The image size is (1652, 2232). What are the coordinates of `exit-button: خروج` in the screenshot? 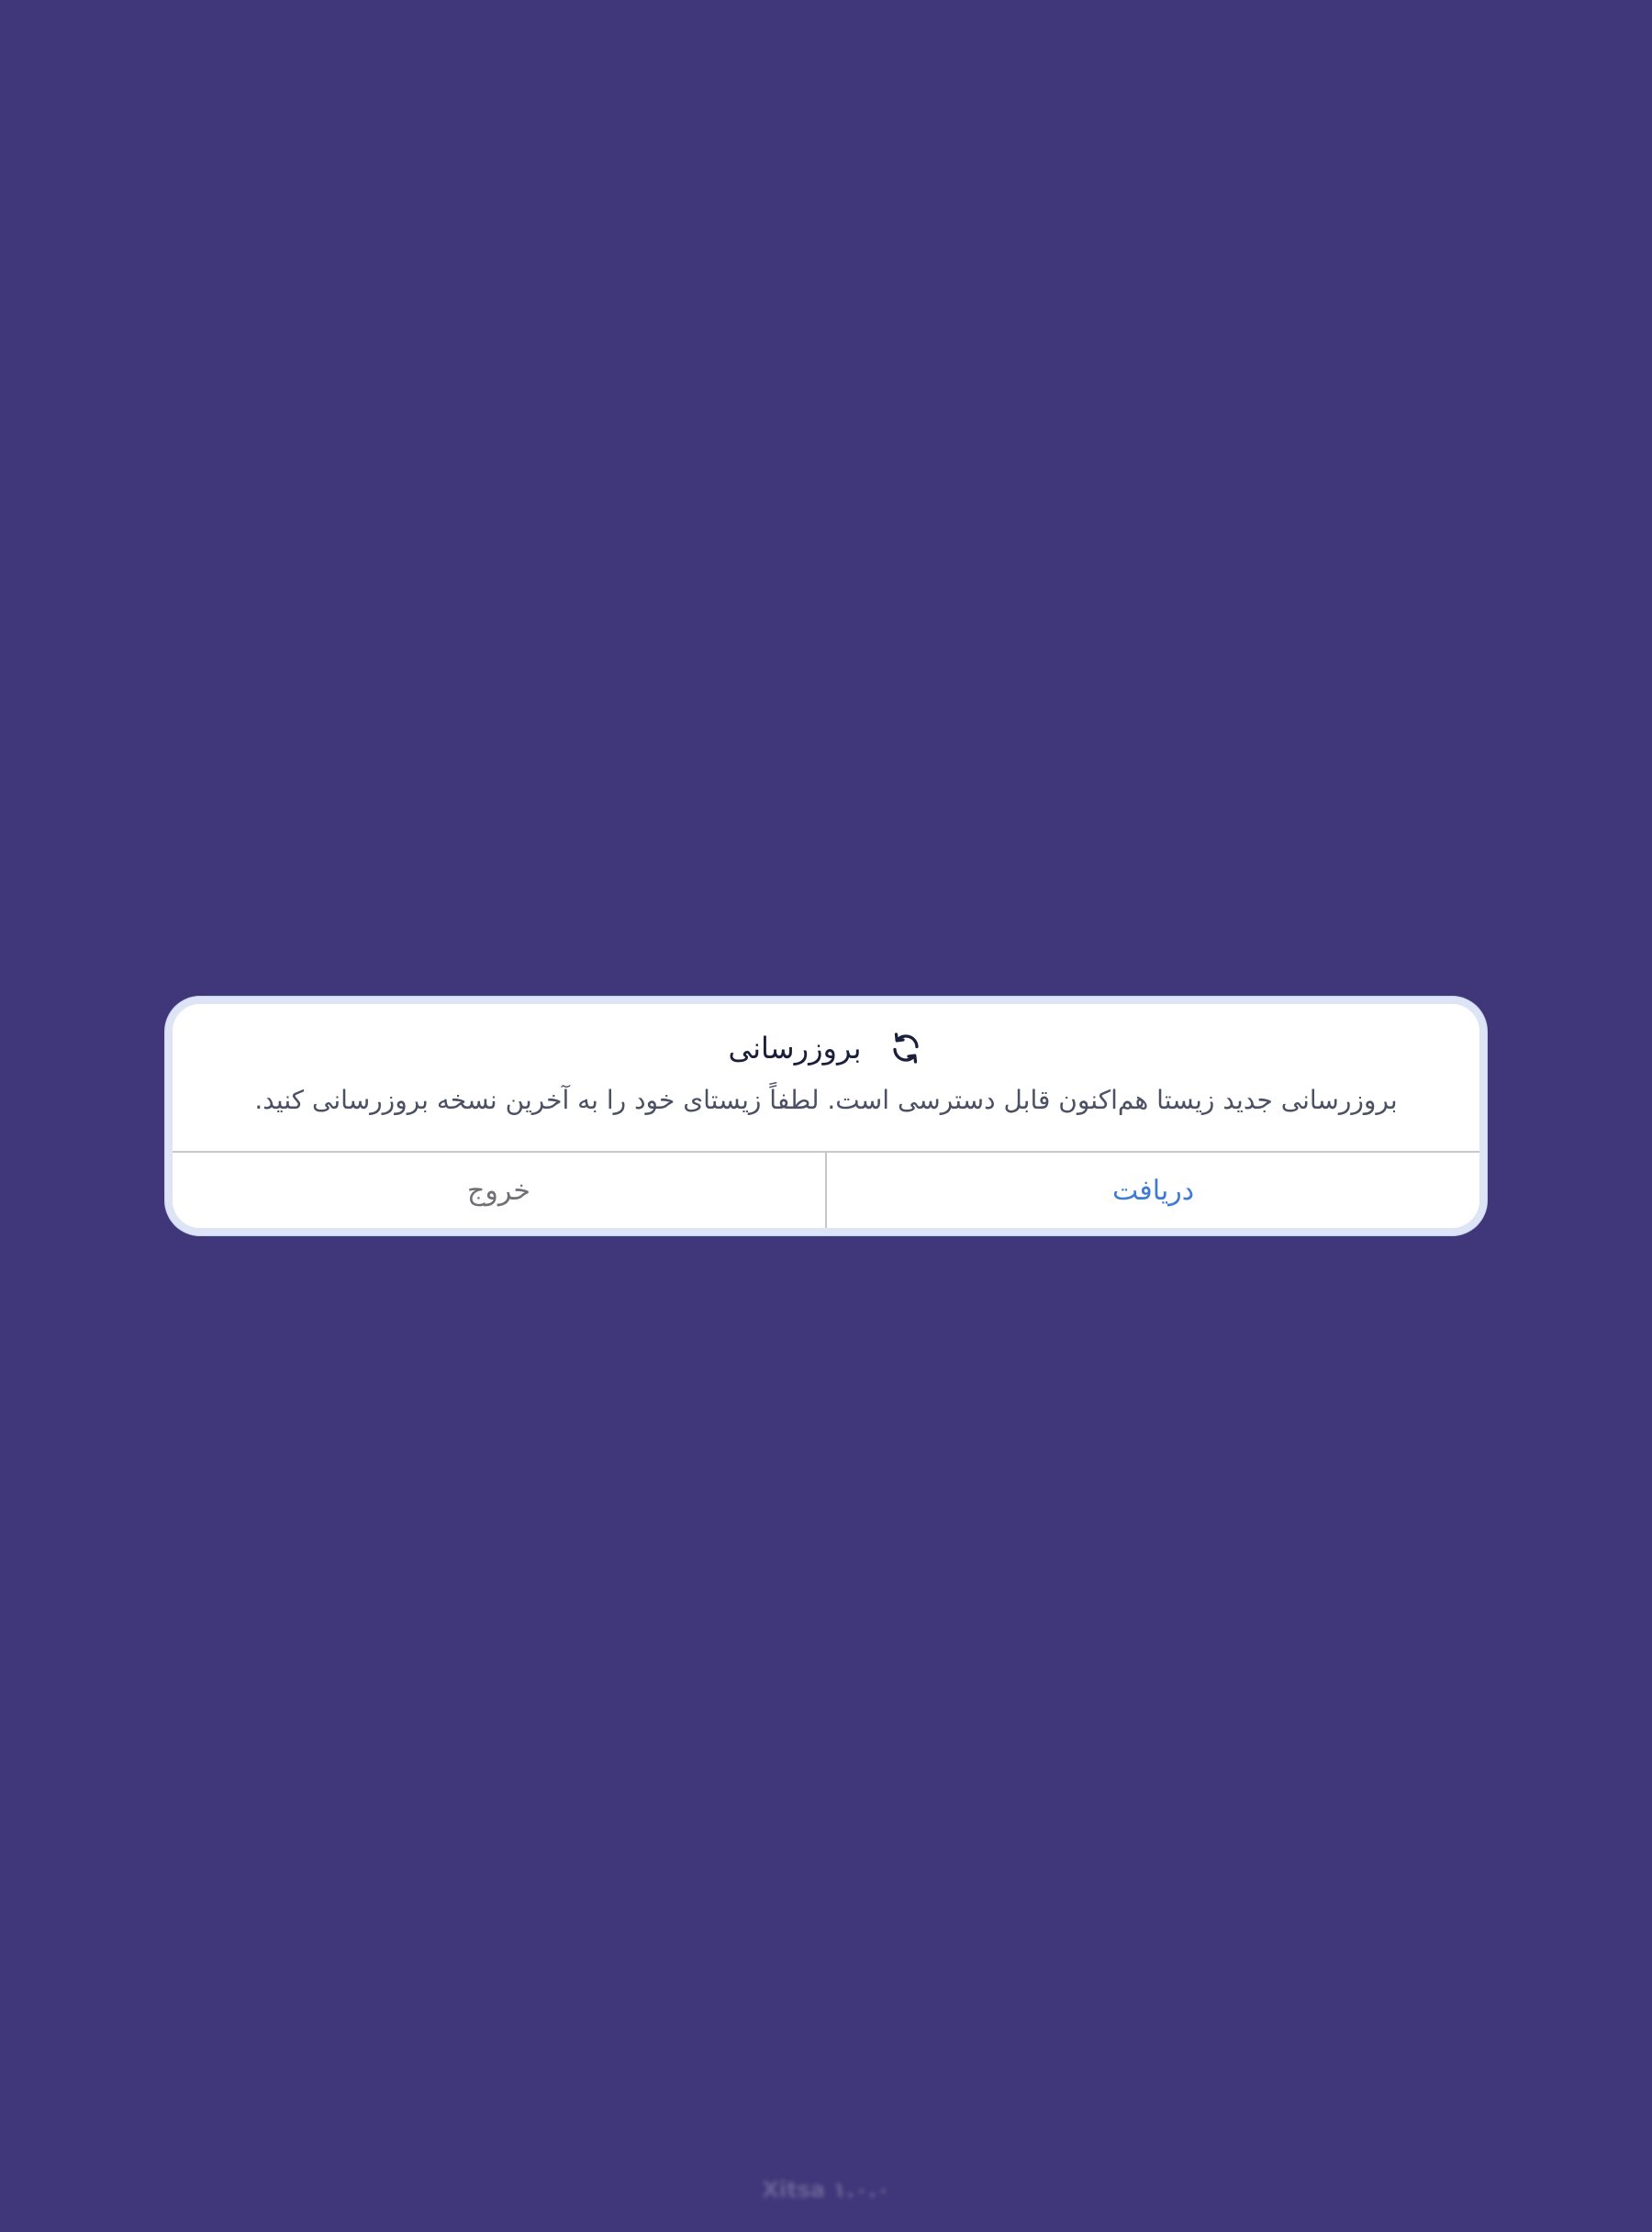 It's located at (499, 1191).